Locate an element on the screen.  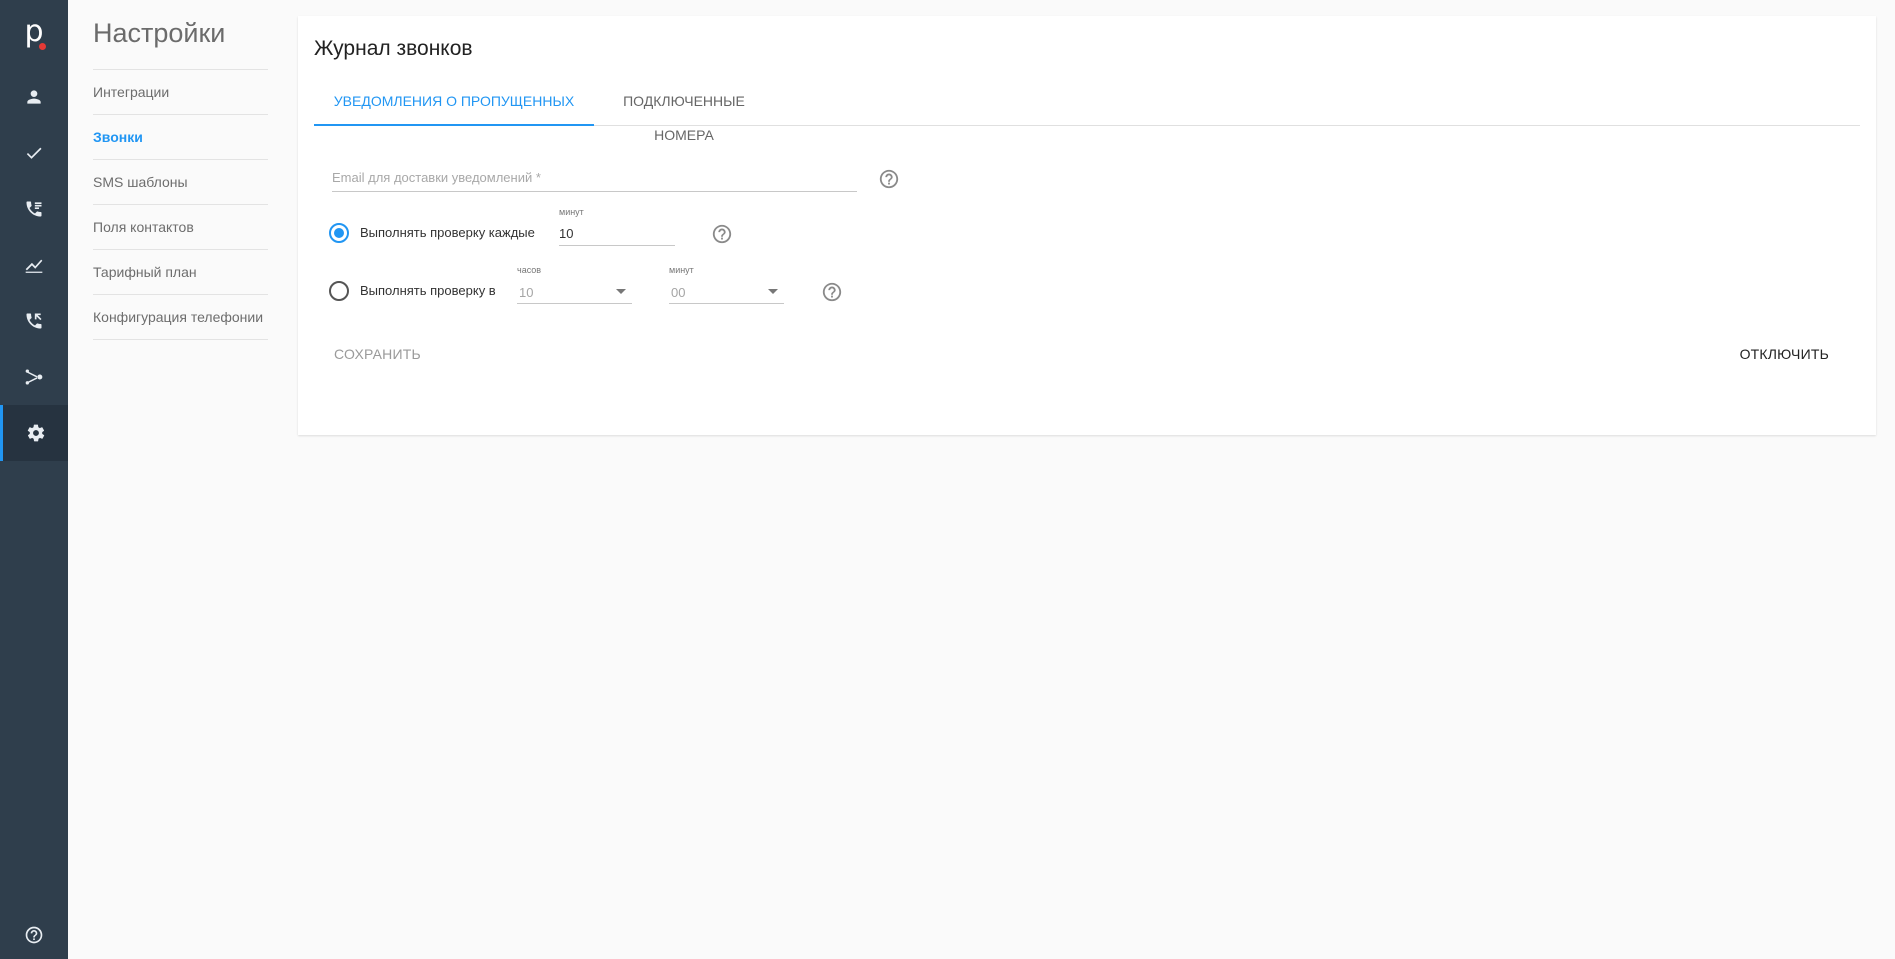
settings-item-contact-fields: Поля контактов is located at coordinates (180, 227).